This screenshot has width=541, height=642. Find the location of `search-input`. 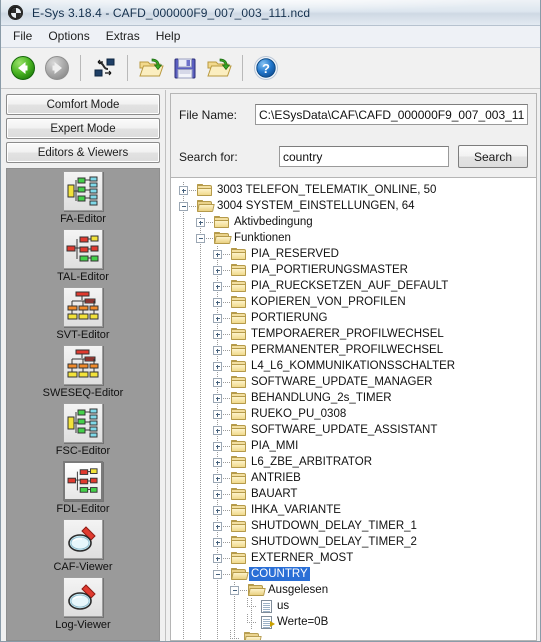

search-input is located at coordinates (364, 156).